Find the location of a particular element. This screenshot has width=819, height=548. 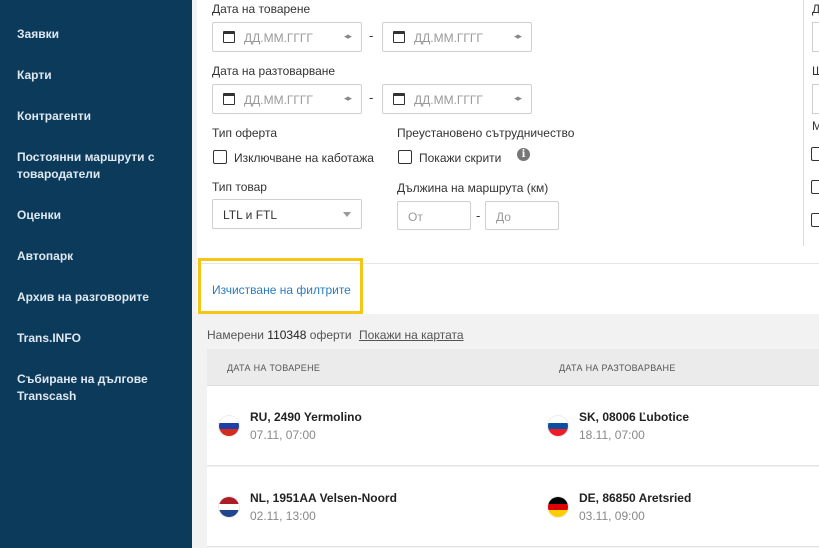

offers-count: 110348 is located at coordinates (287, 335).